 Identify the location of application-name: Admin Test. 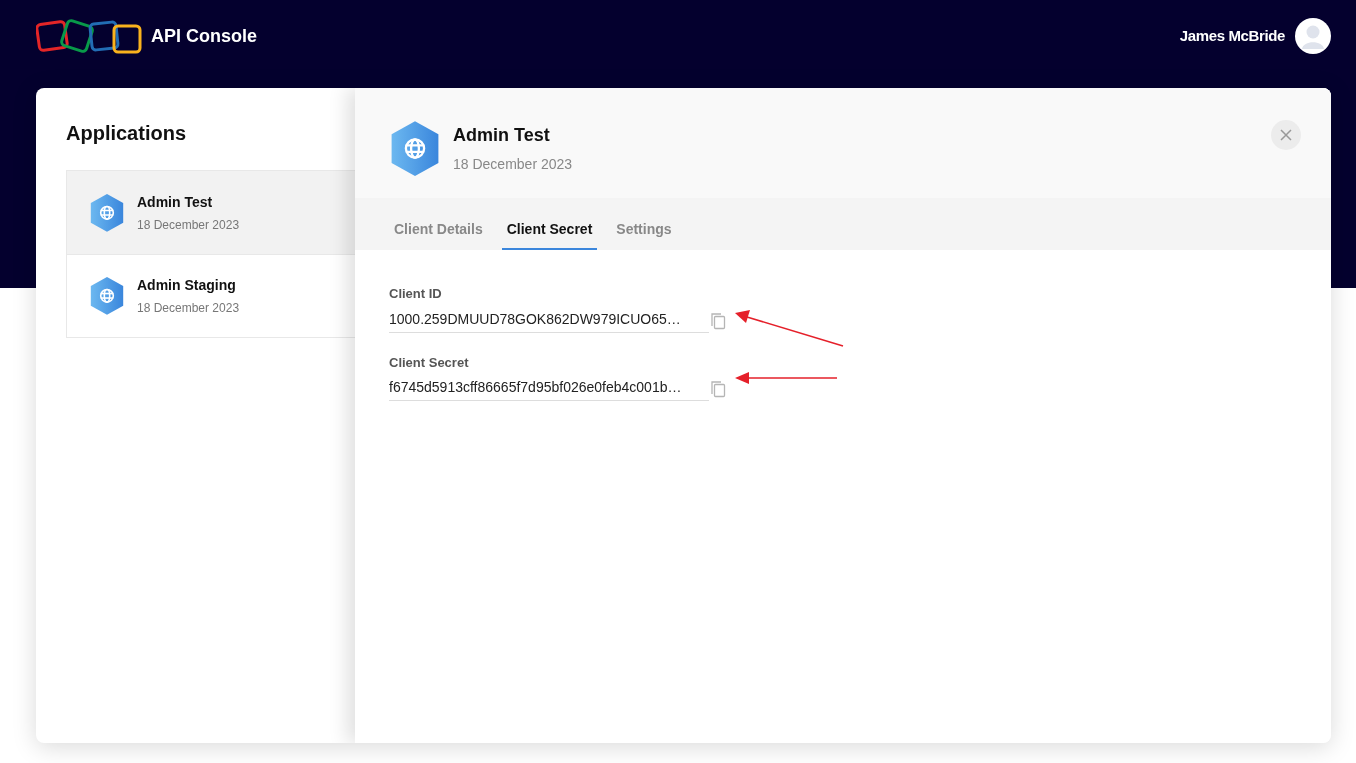
(175, 202).